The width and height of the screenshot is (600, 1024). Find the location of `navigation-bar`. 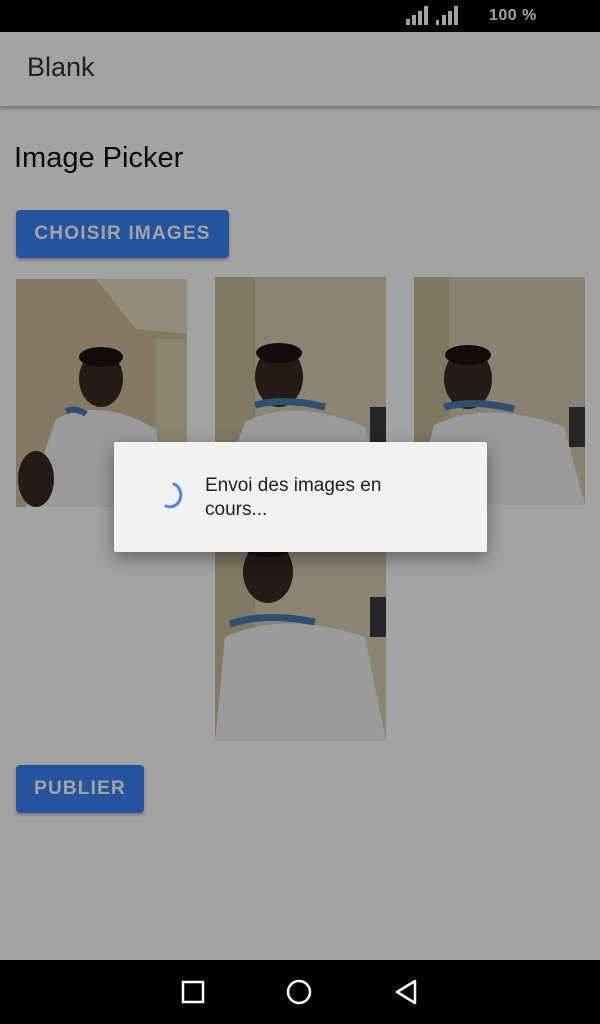

navigation-bar is located at coordinates (300, 992).